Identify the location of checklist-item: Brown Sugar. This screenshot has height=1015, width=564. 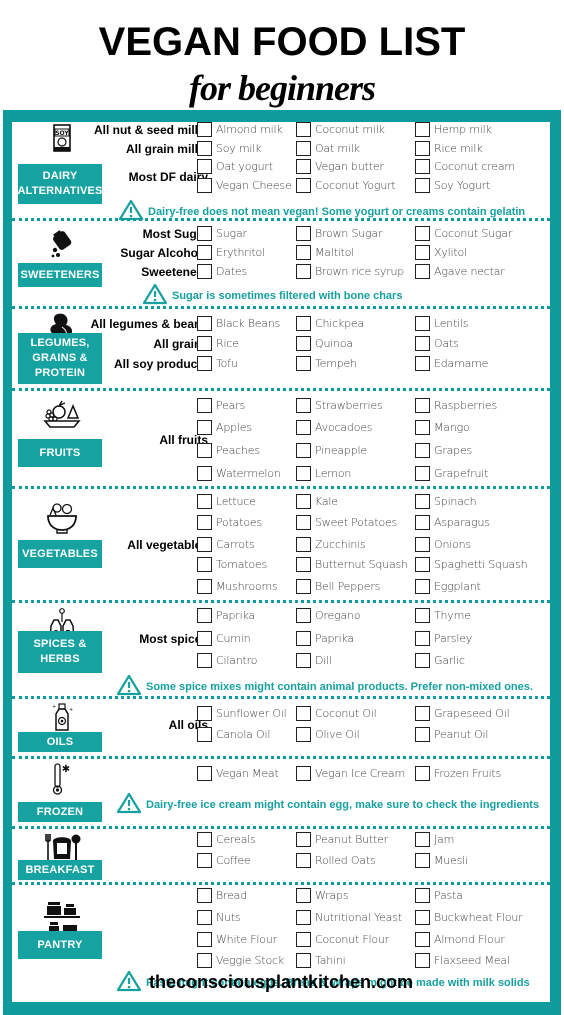
(339, 233).